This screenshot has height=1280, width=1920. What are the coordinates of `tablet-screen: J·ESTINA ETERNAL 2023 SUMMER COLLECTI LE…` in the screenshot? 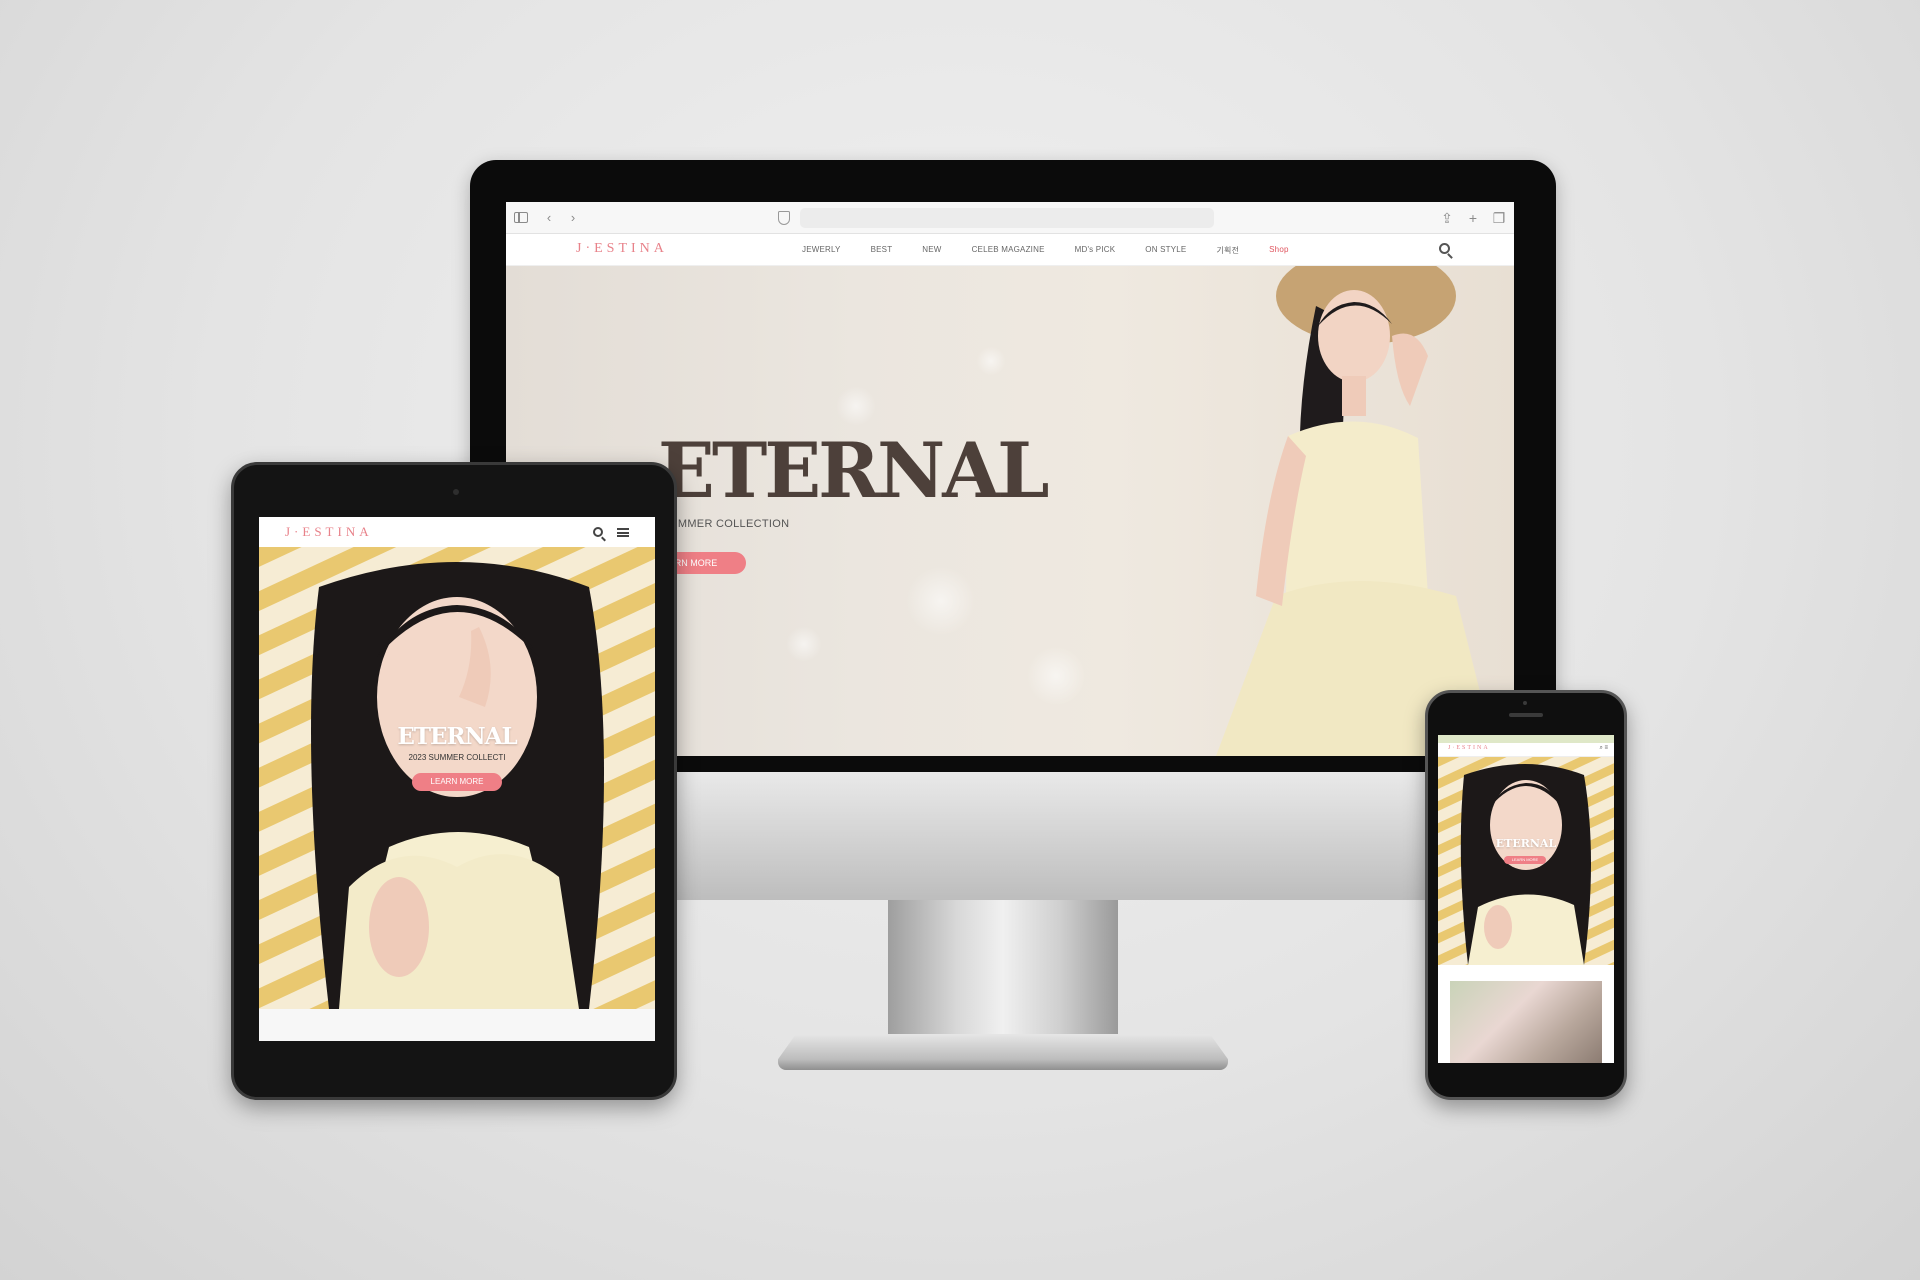 It's located at (457, 779).